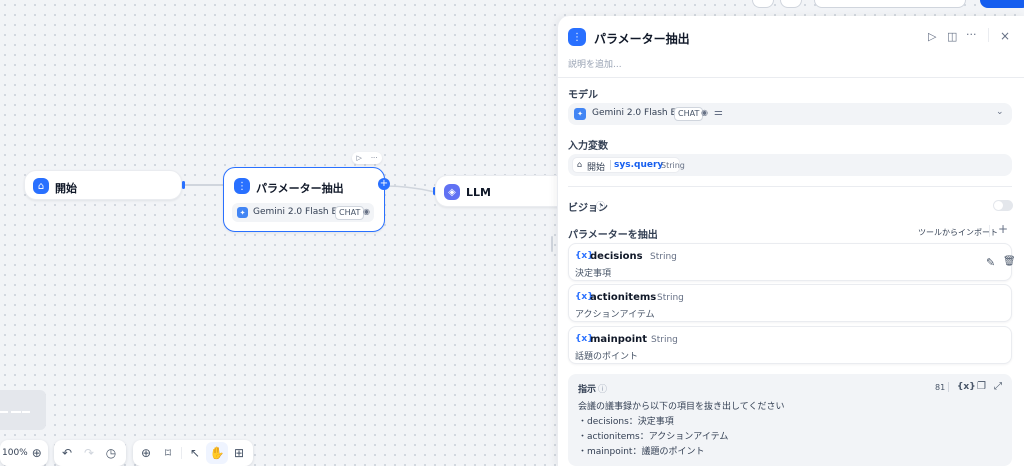 The width and height of the screenshot is (1024, 466). I want to click on start-node: ⌂ 開始, so click(103, 185).